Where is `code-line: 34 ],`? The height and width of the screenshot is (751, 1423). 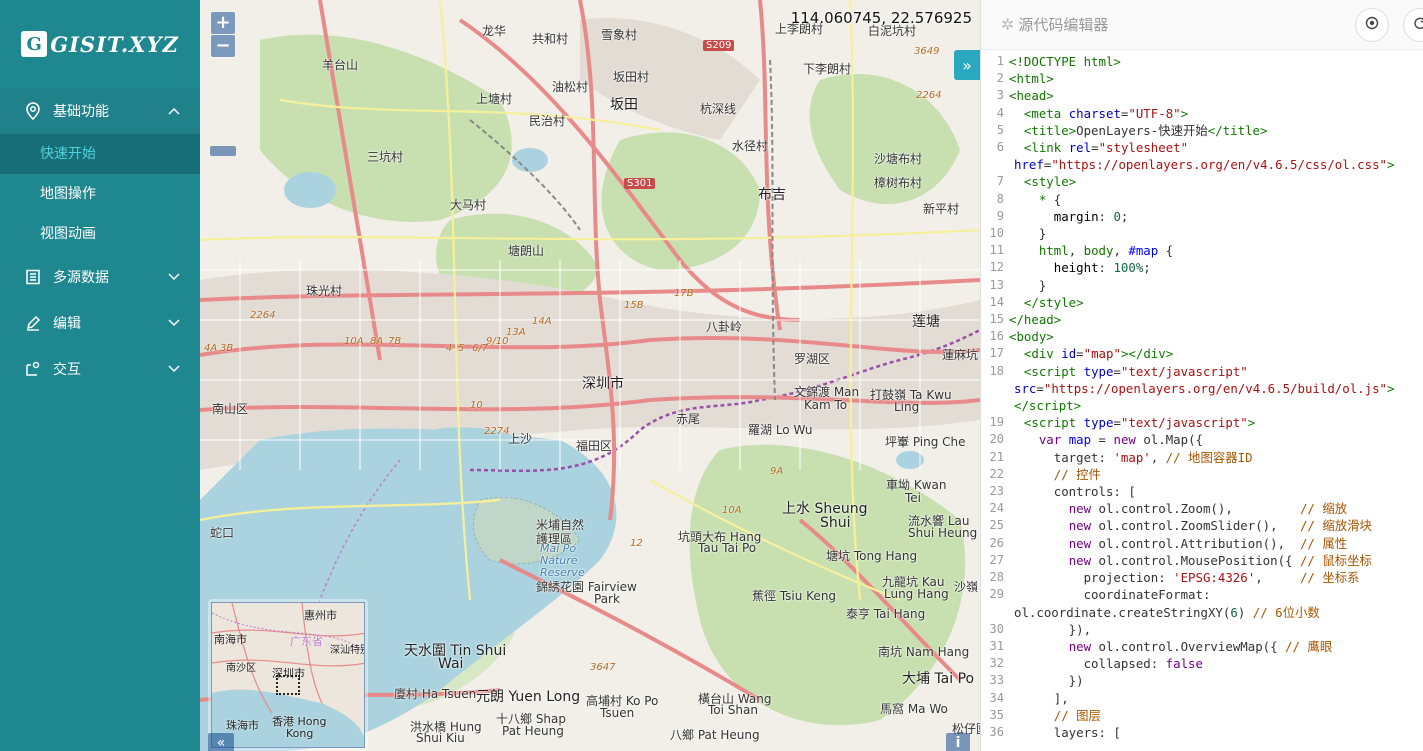
code-line: 34 ], is located at coordinates (1202, 698).